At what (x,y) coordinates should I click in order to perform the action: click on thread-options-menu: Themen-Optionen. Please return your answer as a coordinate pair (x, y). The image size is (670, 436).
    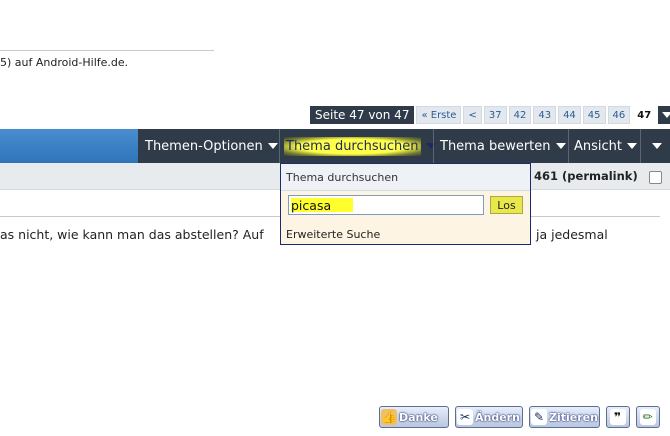
    Looking at the image, I should click on (211, 146).